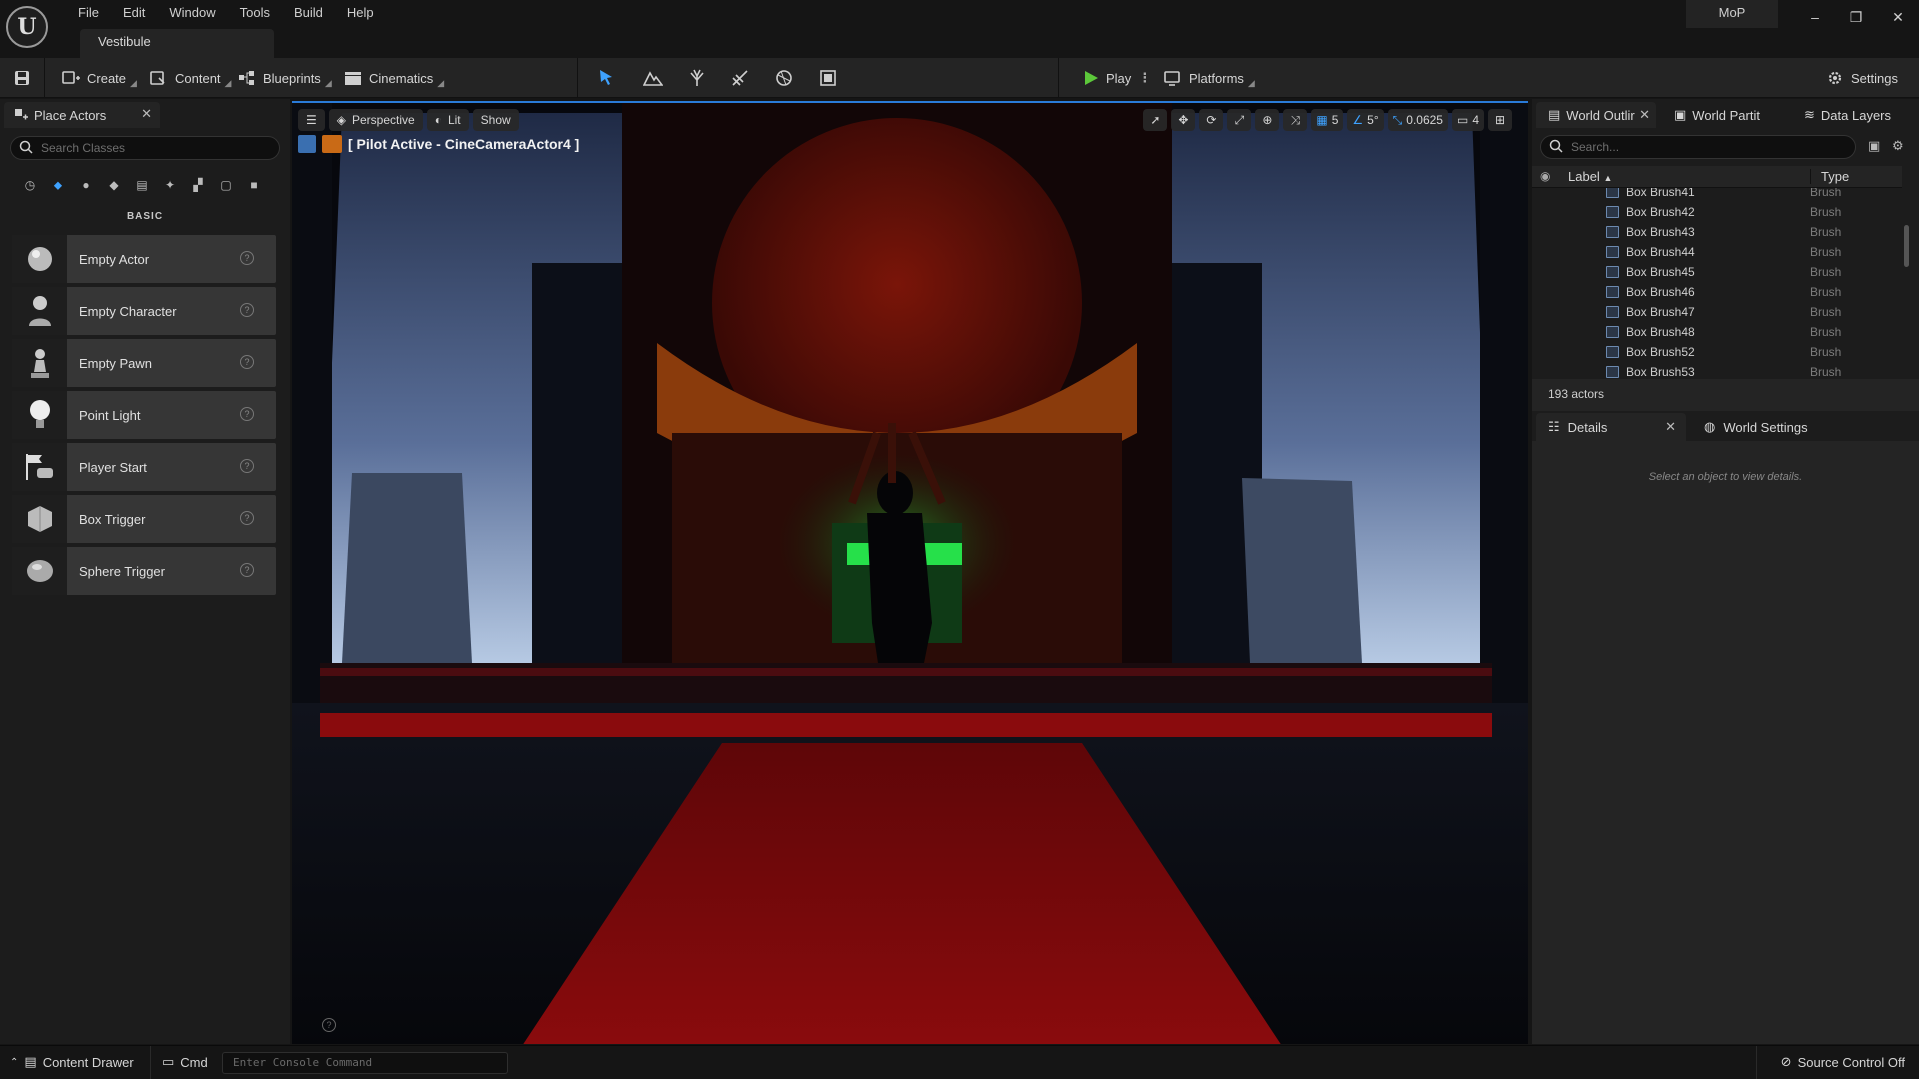  Describe the element at coordinates (697, 78) in the screenshot. I see `foliage-mode-icon` at that location.